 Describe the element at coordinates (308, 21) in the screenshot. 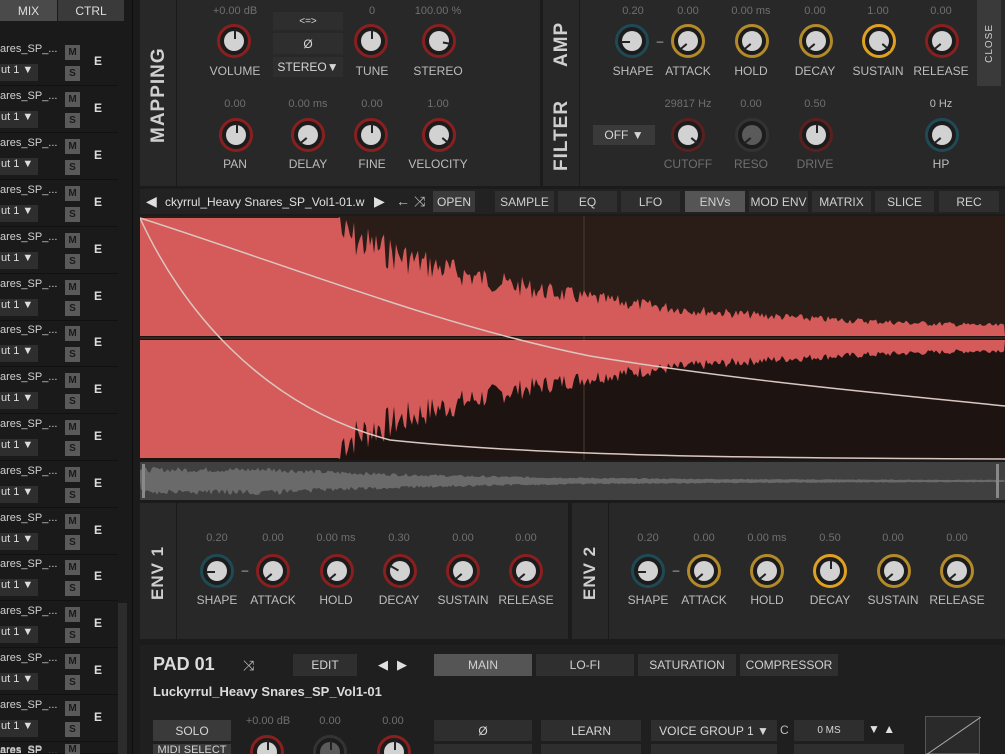

I see `phase-mode-button: <=>` at that location.